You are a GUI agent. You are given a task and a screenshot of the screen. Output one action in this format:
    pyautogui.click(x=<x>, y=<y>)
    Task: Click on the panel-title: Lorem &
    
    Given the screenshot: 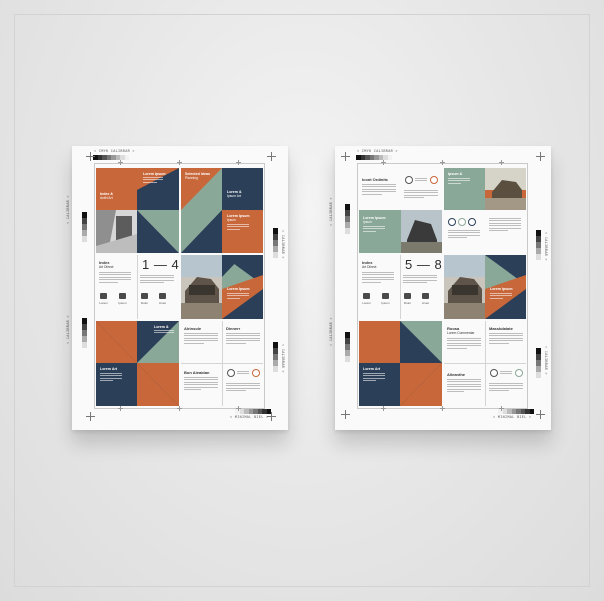 What is the action you would take?
    pyautogui.click(x=161, y=327)
    